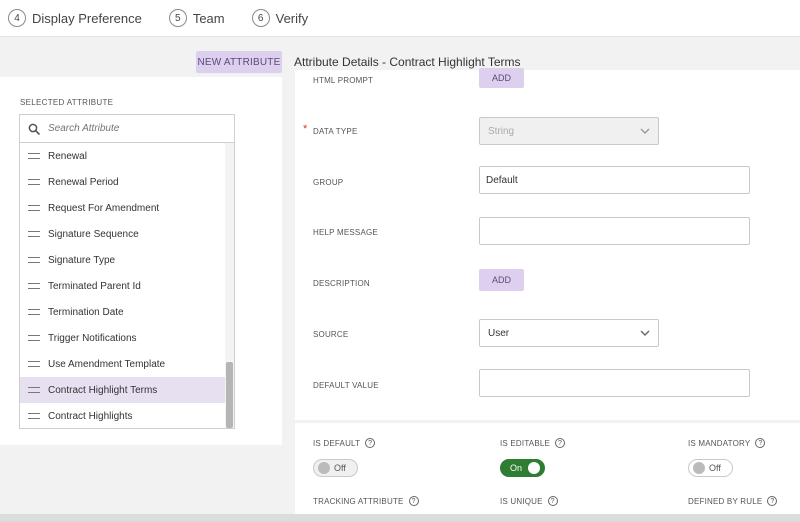 The width and height of the screenshot is (800, 522). What do you see at coordinates (346, 385) in the screenshot?
I see `default-value-label: DEFAULT VALUE` at bounding box center [346, 385].